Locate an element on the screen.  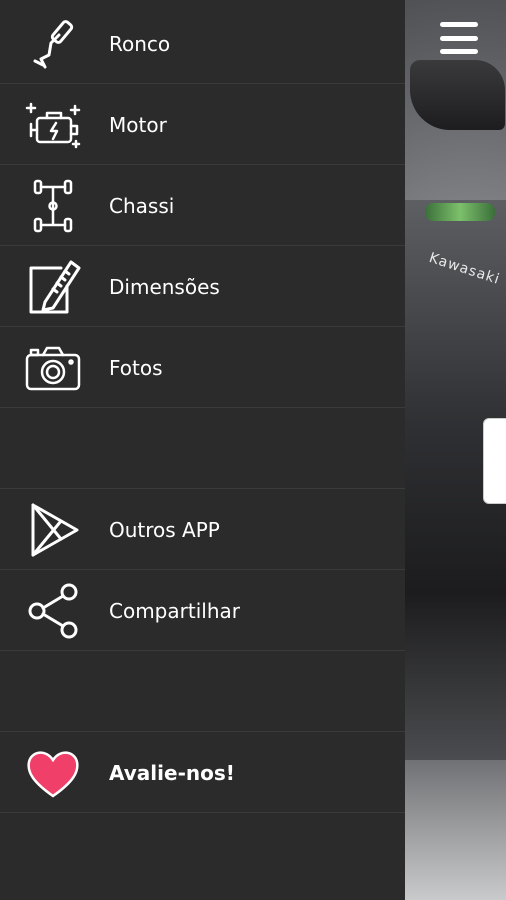
hamburger-menu-button is located at coordinates (459, 38).